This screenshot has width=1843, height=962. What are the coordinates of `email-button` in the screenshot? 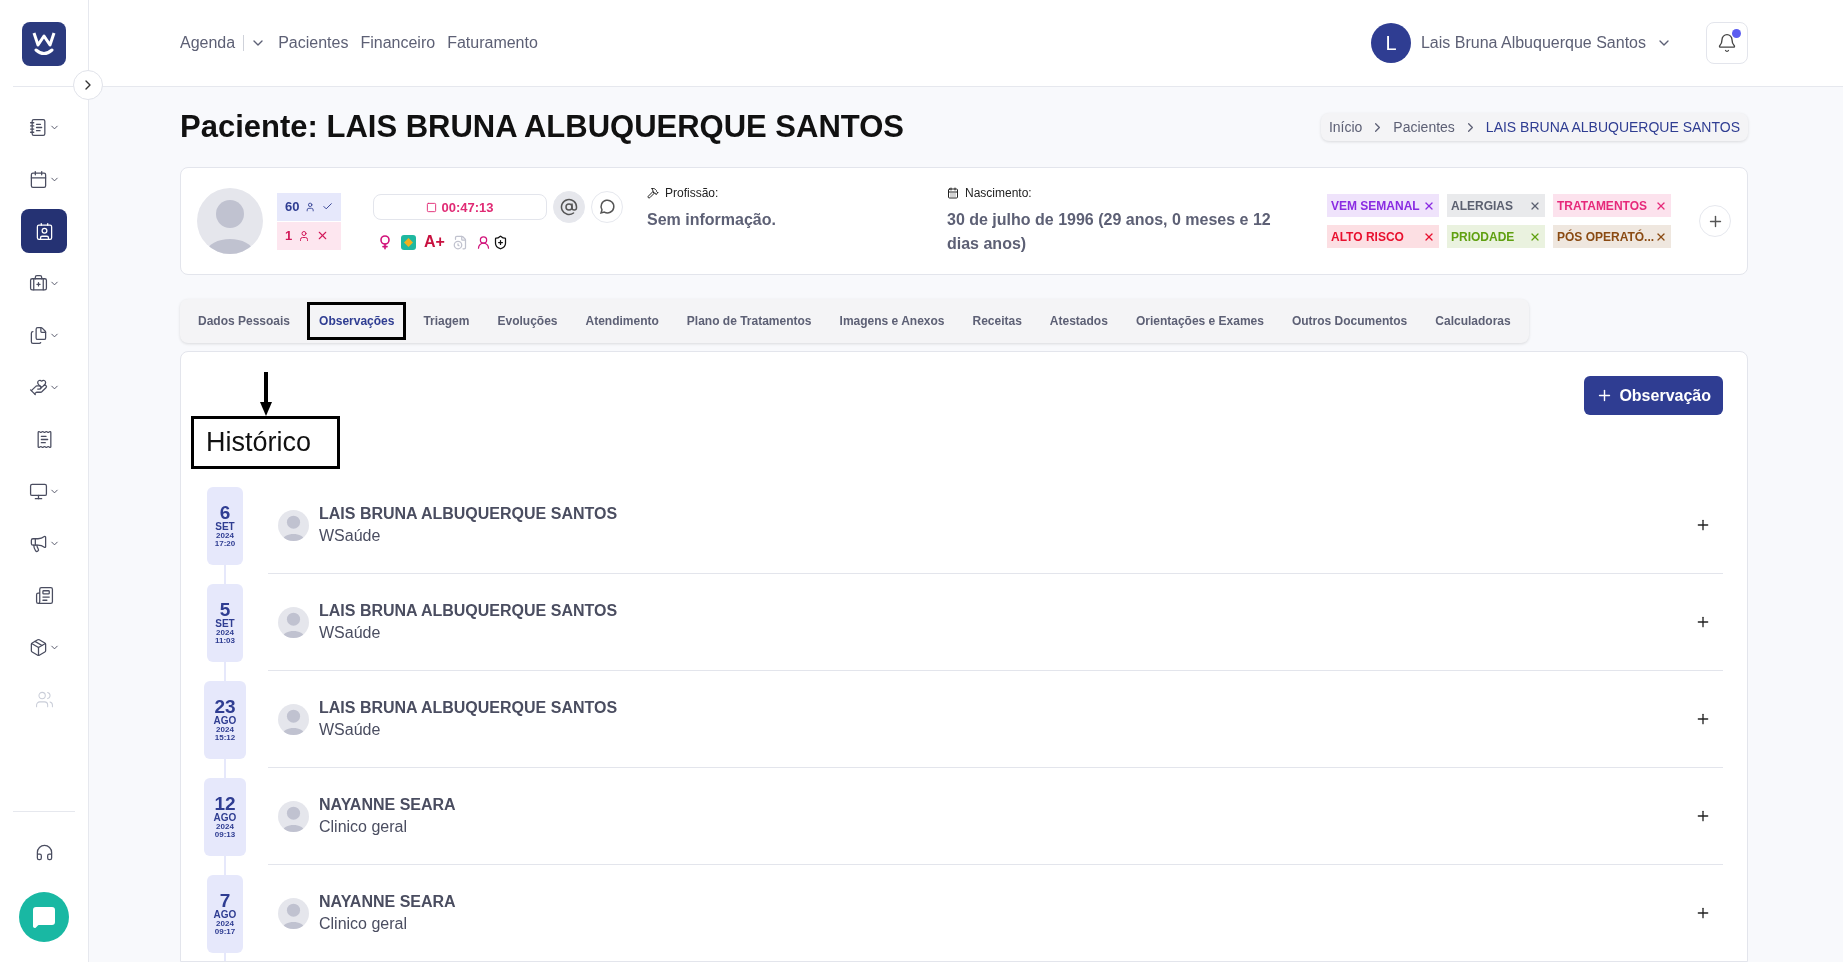 It's located at (569, 207).